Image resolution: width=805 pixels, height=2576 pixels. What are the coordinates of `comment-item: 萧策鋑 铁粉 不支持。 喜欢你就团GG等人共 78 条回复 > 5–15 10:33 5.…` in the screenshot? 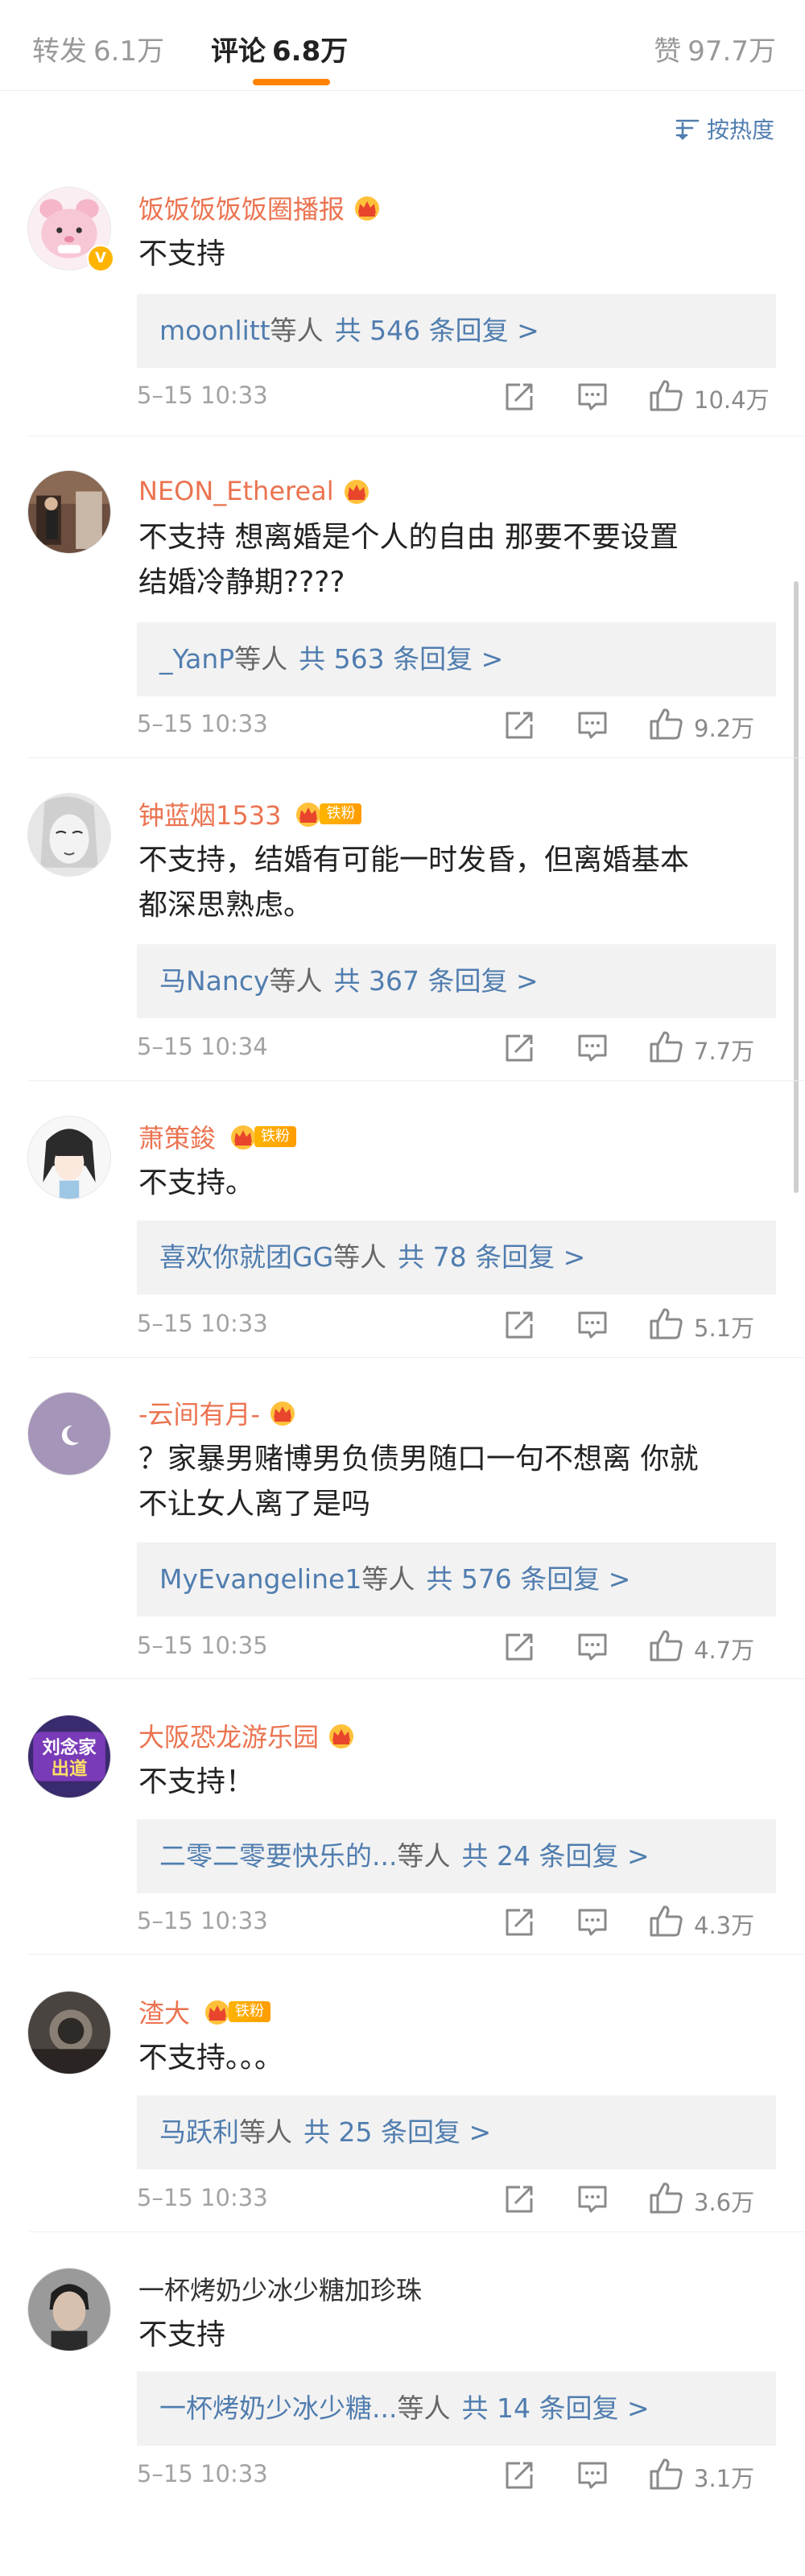 It's located at (402, 1237).